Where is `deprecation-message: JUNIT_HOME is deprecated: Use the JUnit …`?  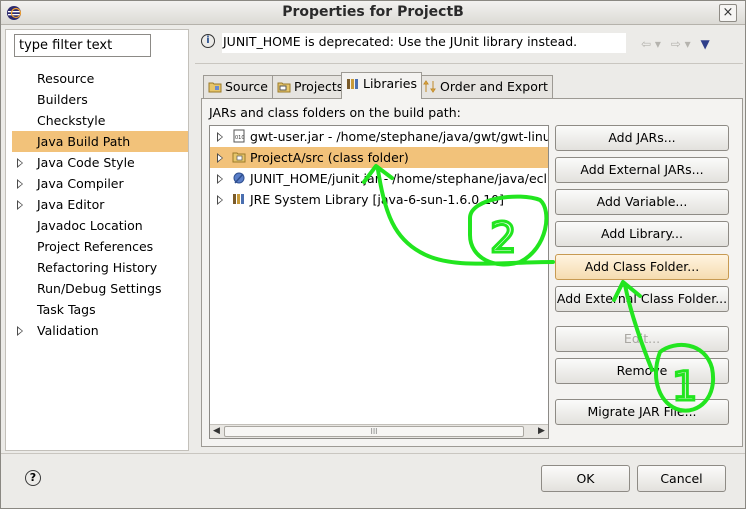 deprecation-message: JUNIT_HOME is deprecated: Use the JUnit … is located at coordinates (424, 43).